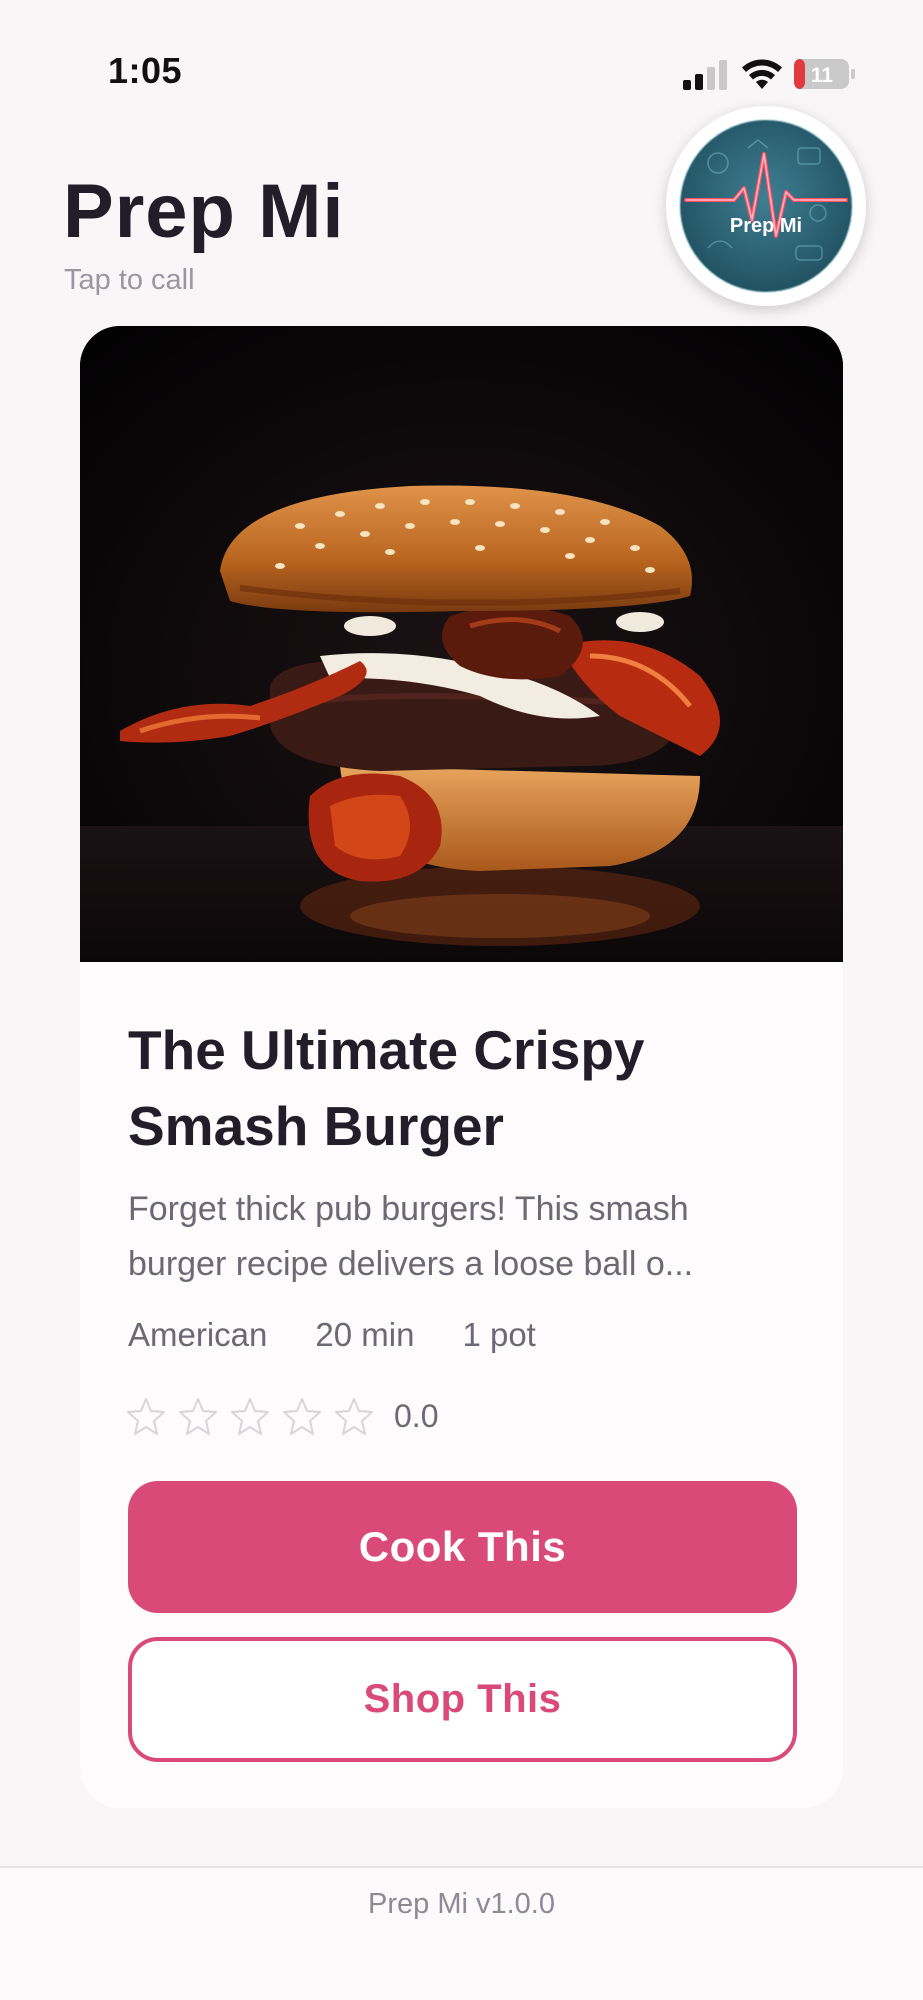  Describe the element at coordinates (766, 226) in the screenshot. I see `logo-text: Prep Mi` at that location.